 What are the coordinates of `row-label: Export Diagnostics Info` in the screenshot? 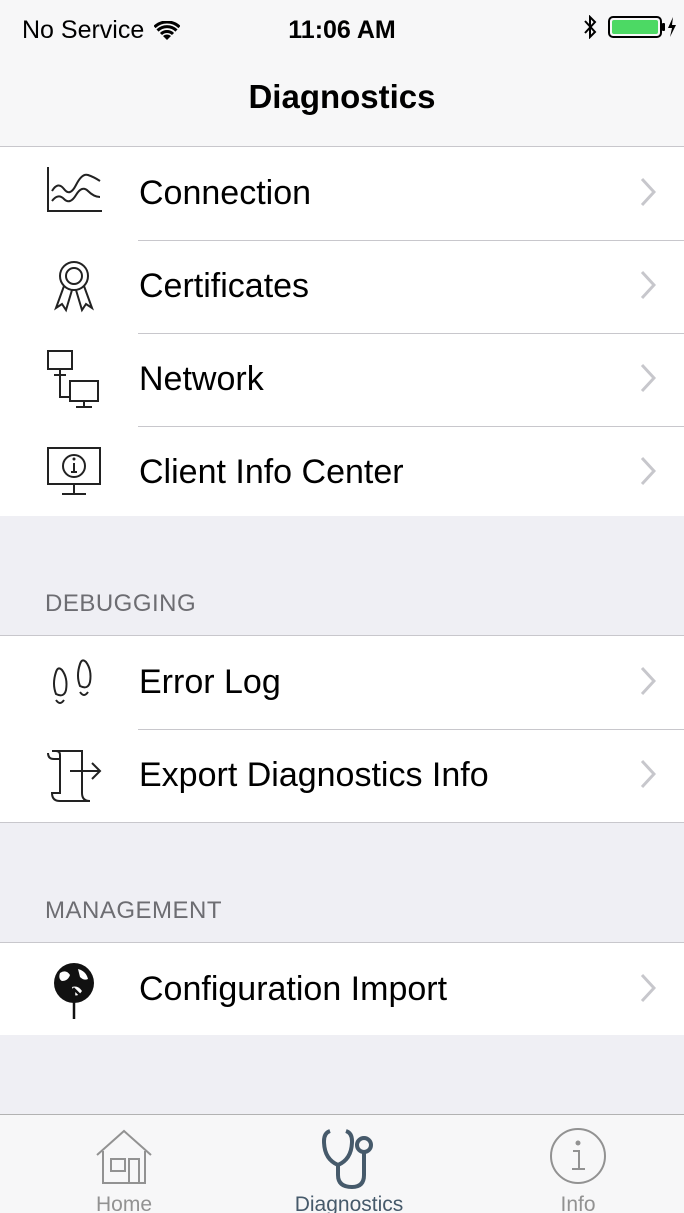 It's located at (314, 775).